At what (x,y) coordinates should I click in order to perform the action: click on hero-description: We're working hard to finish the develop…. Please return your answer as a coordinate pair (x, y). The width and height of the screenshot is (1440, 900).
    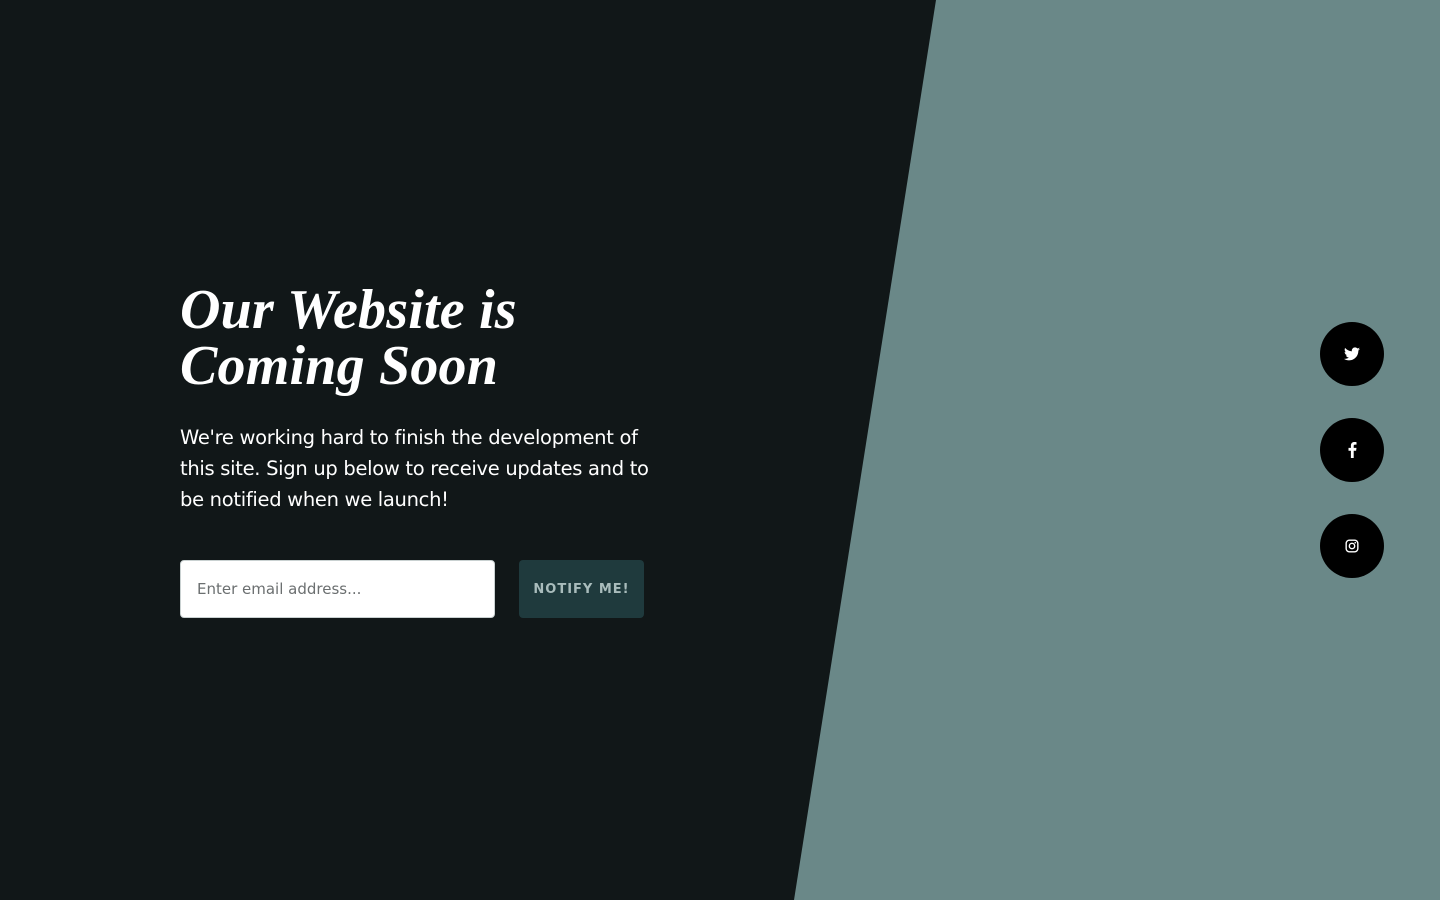
    Looking at the image, I should click on (414, 468).